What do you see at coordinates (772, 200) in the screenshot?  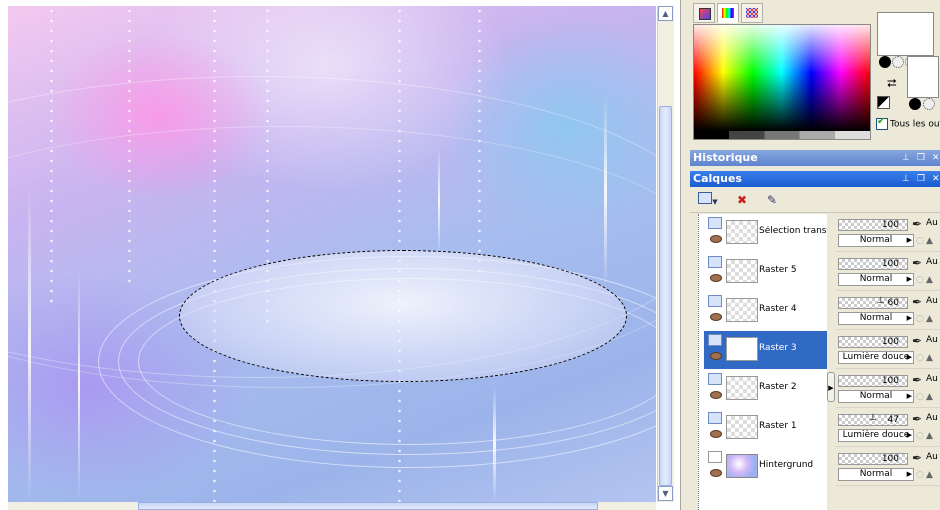 I see `layer-properties-icon: ✎` at bounding box center [772, 200].